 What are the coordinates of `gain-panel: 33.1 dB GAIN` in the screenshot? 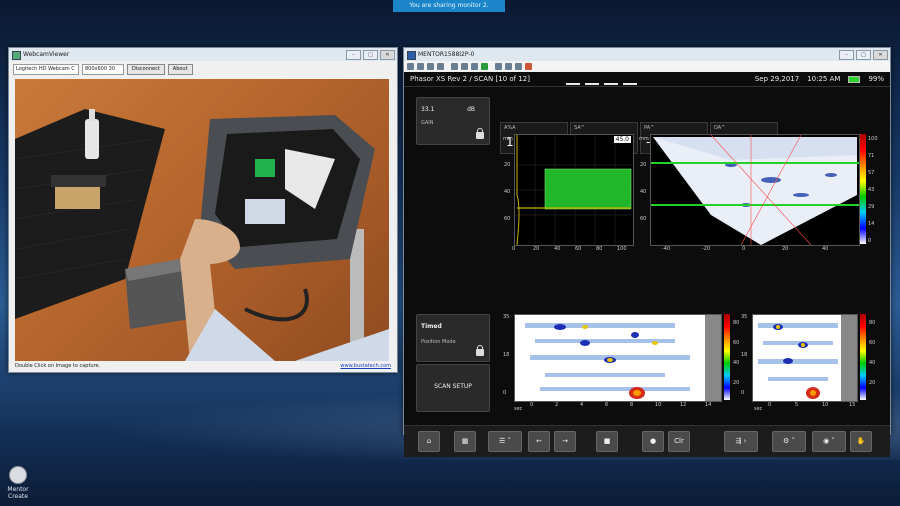 It's located at (453, 121).